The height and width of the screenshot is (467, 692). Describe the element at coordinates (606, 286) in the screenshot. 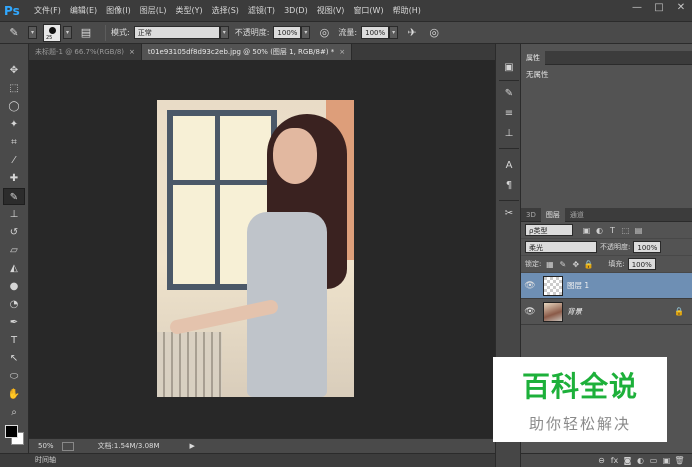

I see `layer-row-layer1: 👁 图层 1` at that location.